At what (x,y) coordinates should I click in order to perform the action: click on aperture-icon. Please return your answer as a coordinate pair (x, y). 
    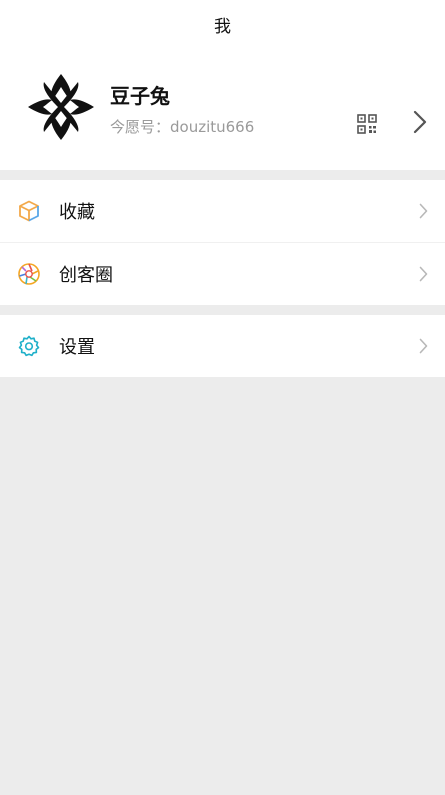
    Looking at the image, I should click on (29, 274).